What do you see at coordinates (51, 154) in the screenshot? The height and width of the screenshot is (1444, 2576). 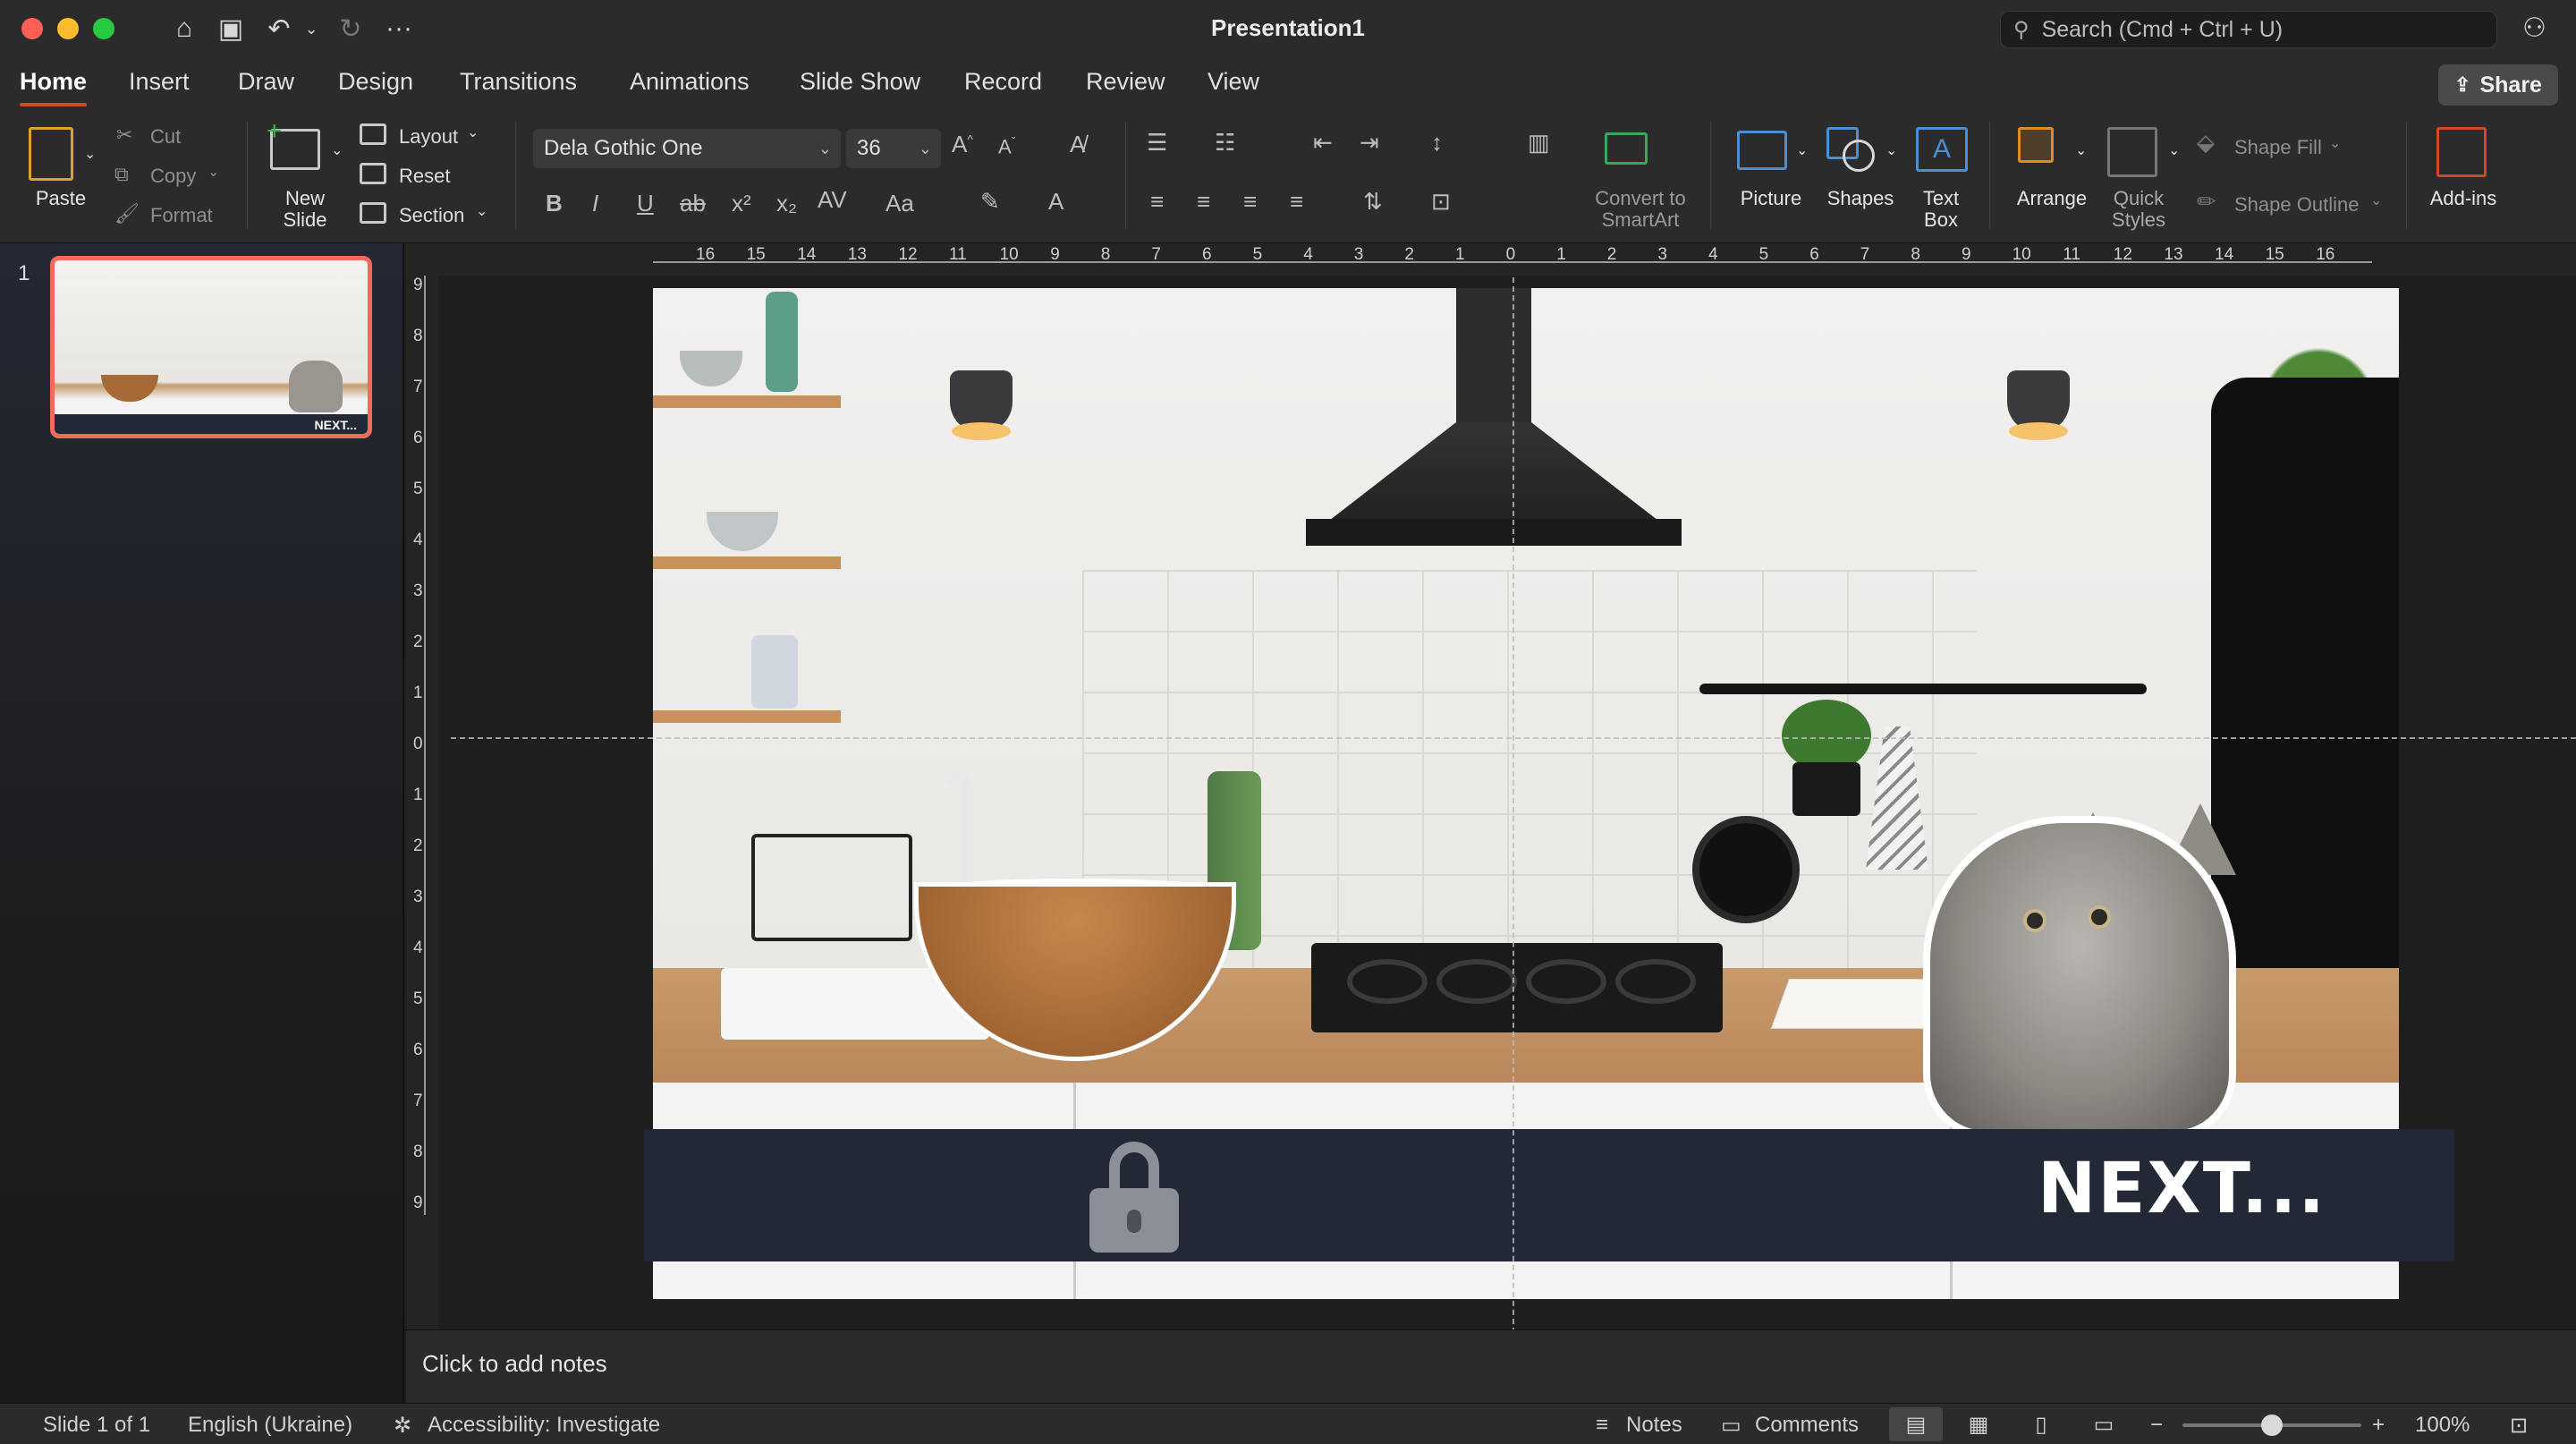 I see `paste-icon` at bounding box center [51, 154].